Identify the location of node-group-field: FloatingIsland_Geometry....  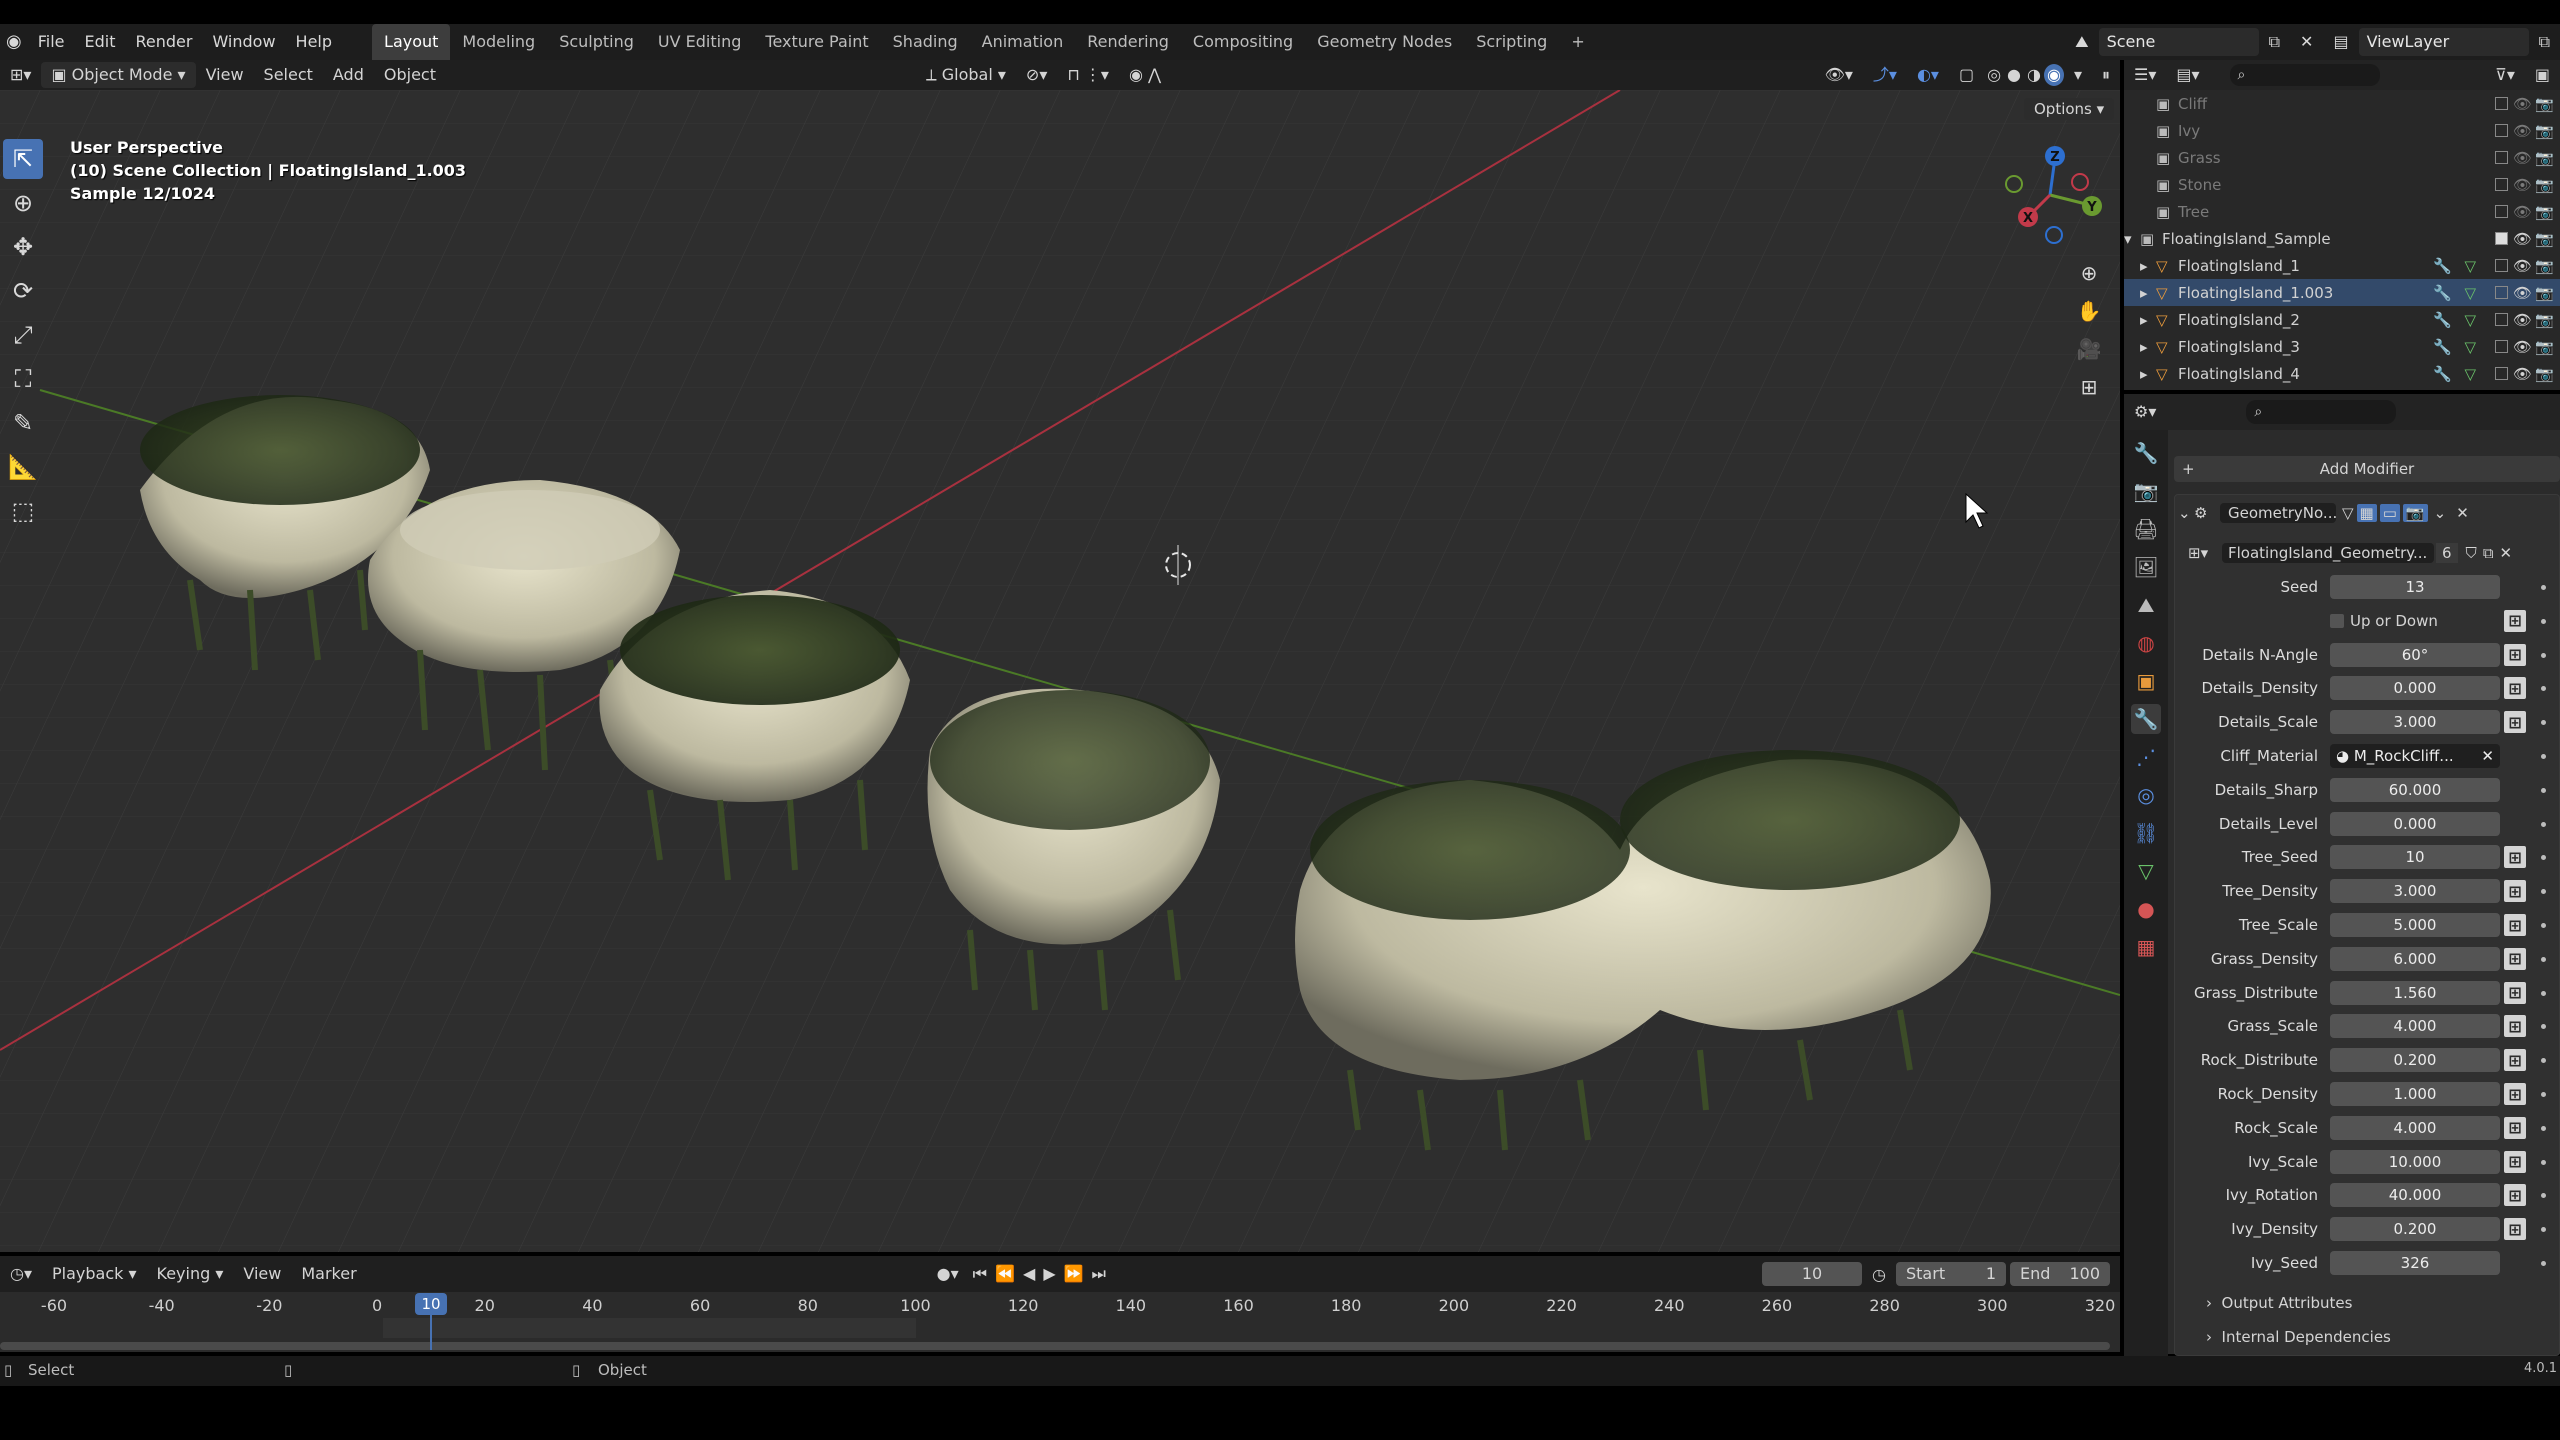
(2328, 553).